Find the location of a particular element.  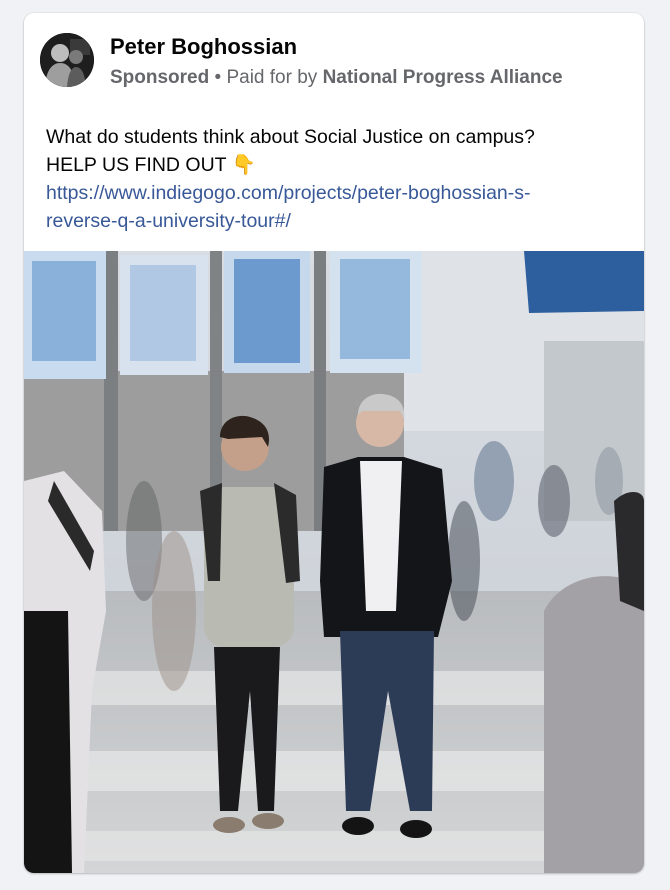

paid-for-prefix: Paid for by is located at coordinates (274, 77).